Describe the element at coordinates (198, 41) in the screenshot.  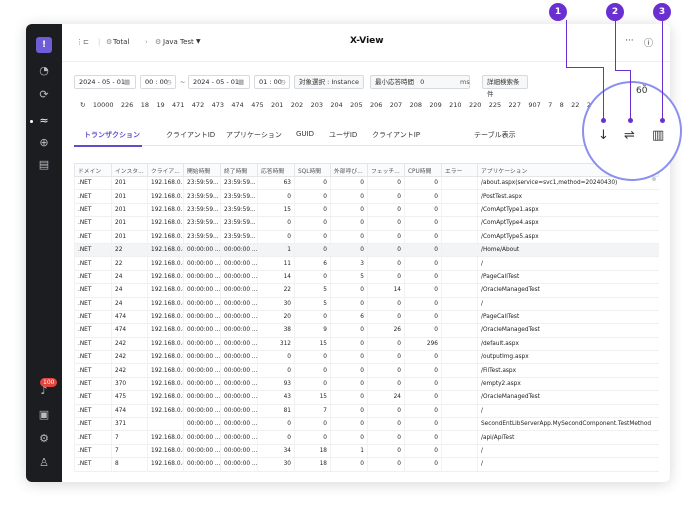
I see `caret-down-icon: ▼` at that location.